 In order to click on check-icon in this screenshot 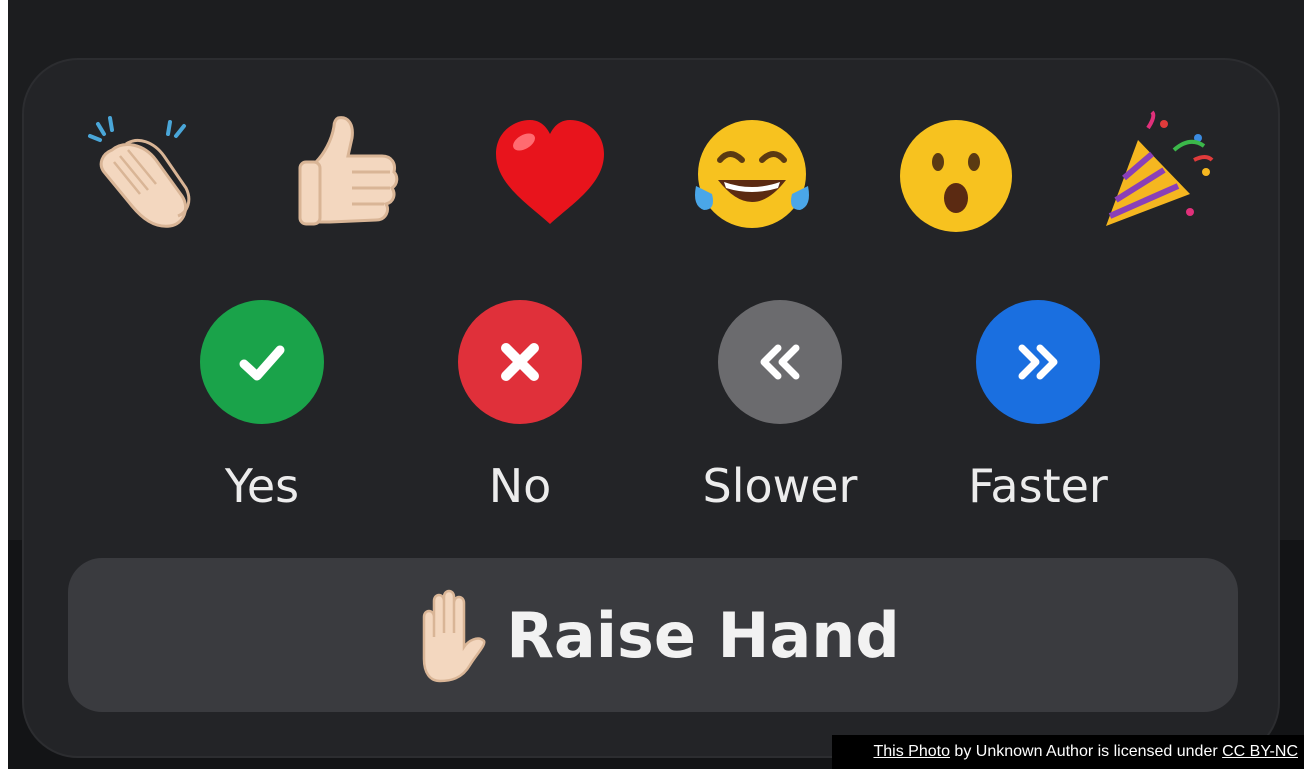, I will do `click(262, 363)`.